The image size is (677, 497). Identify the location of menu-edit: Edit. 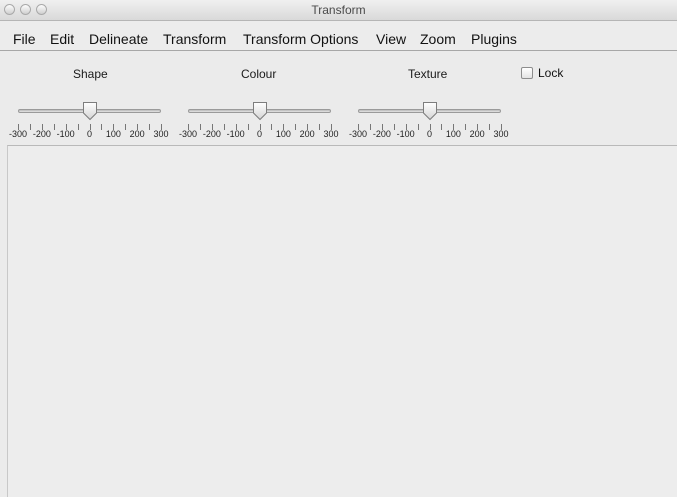
(62, 39).